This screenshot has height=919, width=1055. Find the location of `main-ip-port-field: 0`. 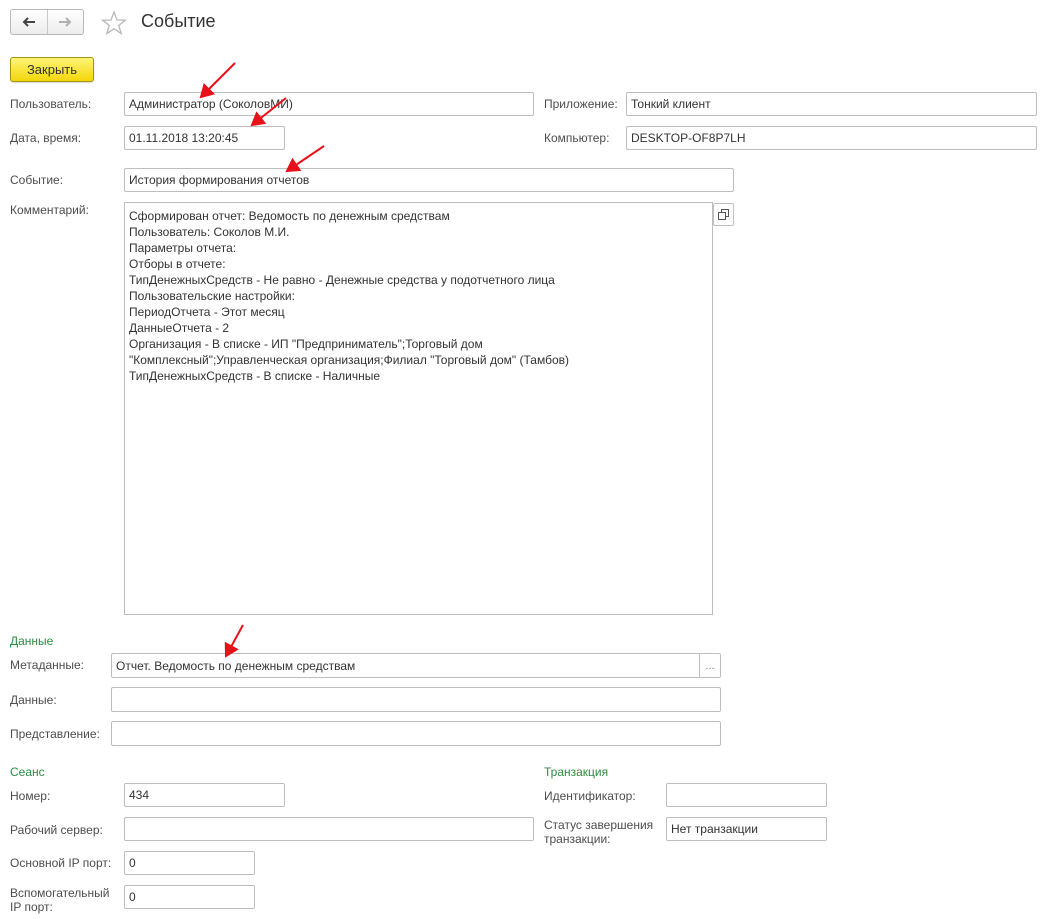

main-ip-port-field: 0 is located at coordinates (189, 863).